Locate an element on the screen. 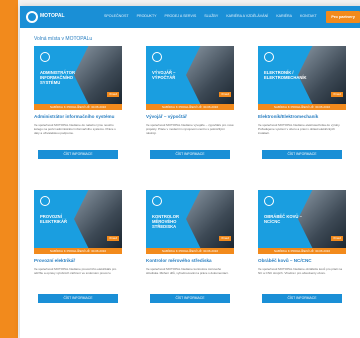  job-title-link: Administrátor informačního systému is located at coordinates (78, 117).